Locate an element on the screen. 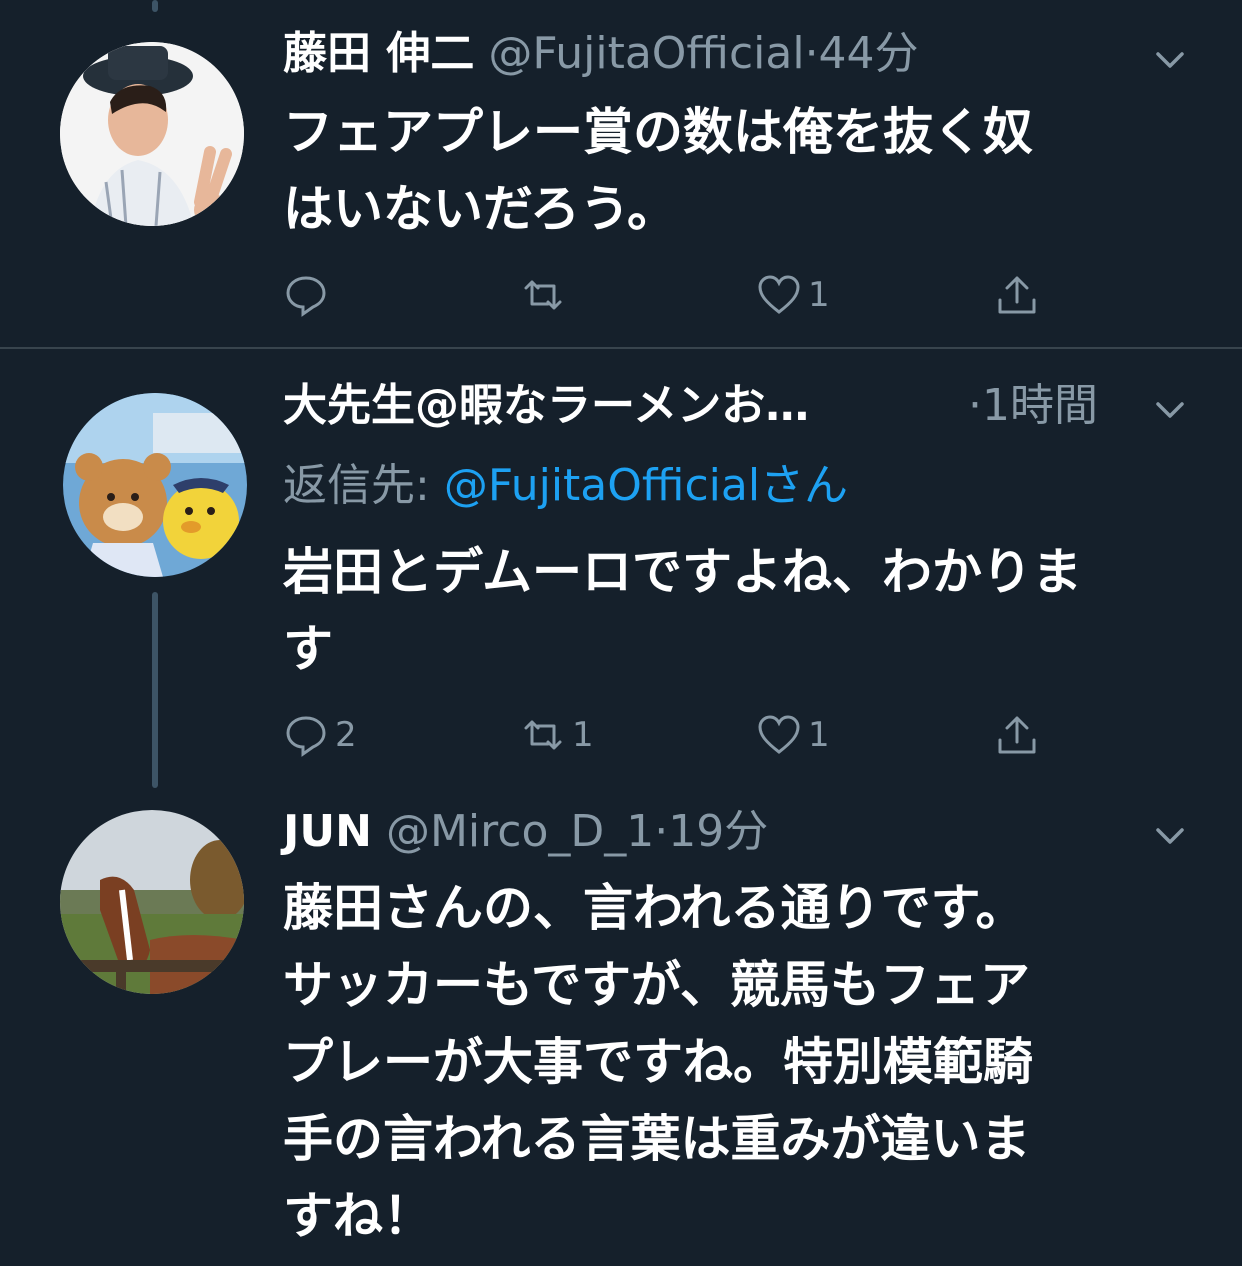 The image size is (1242, 1266). avatar-daisensei-image is located at coordinates (155, 485).